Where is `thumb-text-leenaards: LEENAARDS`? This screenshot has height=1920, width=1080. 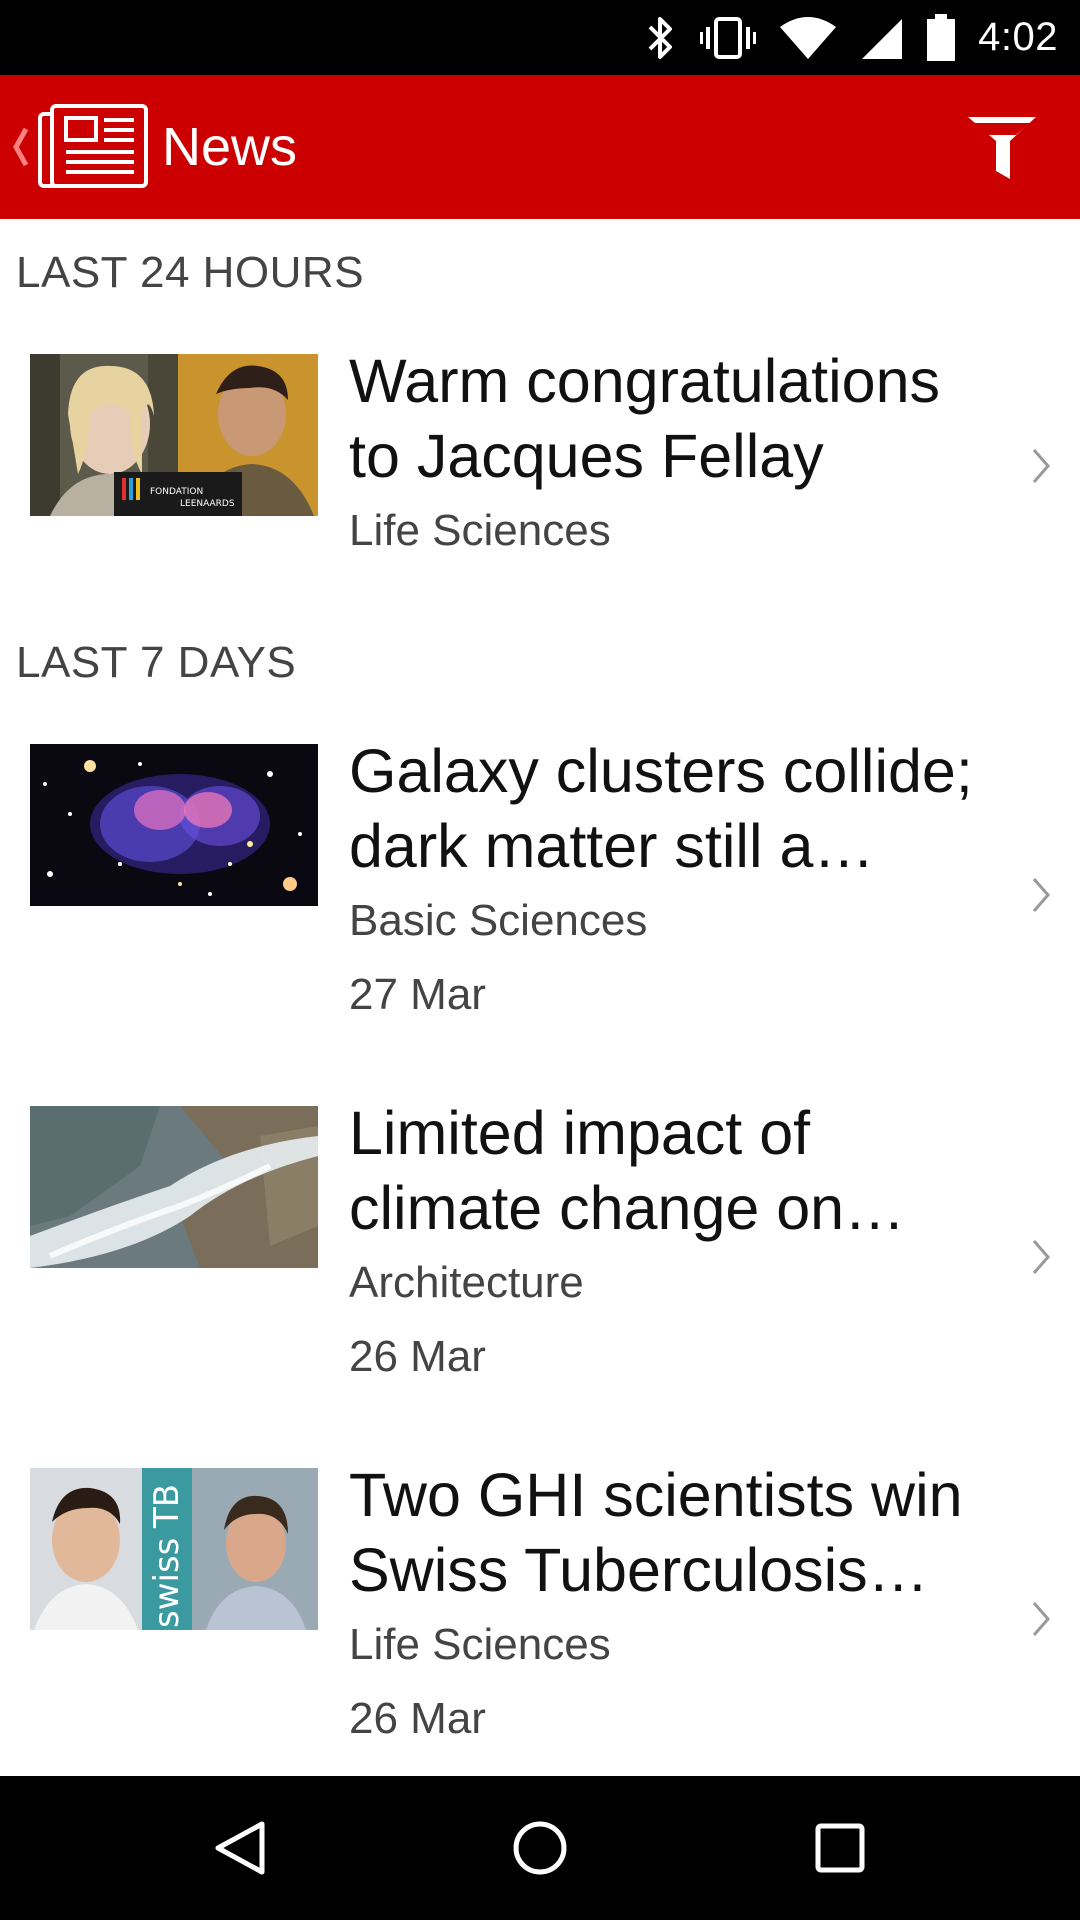
thumb-text-leenaards: LEENAARDS is located at coordinates (207, 504).